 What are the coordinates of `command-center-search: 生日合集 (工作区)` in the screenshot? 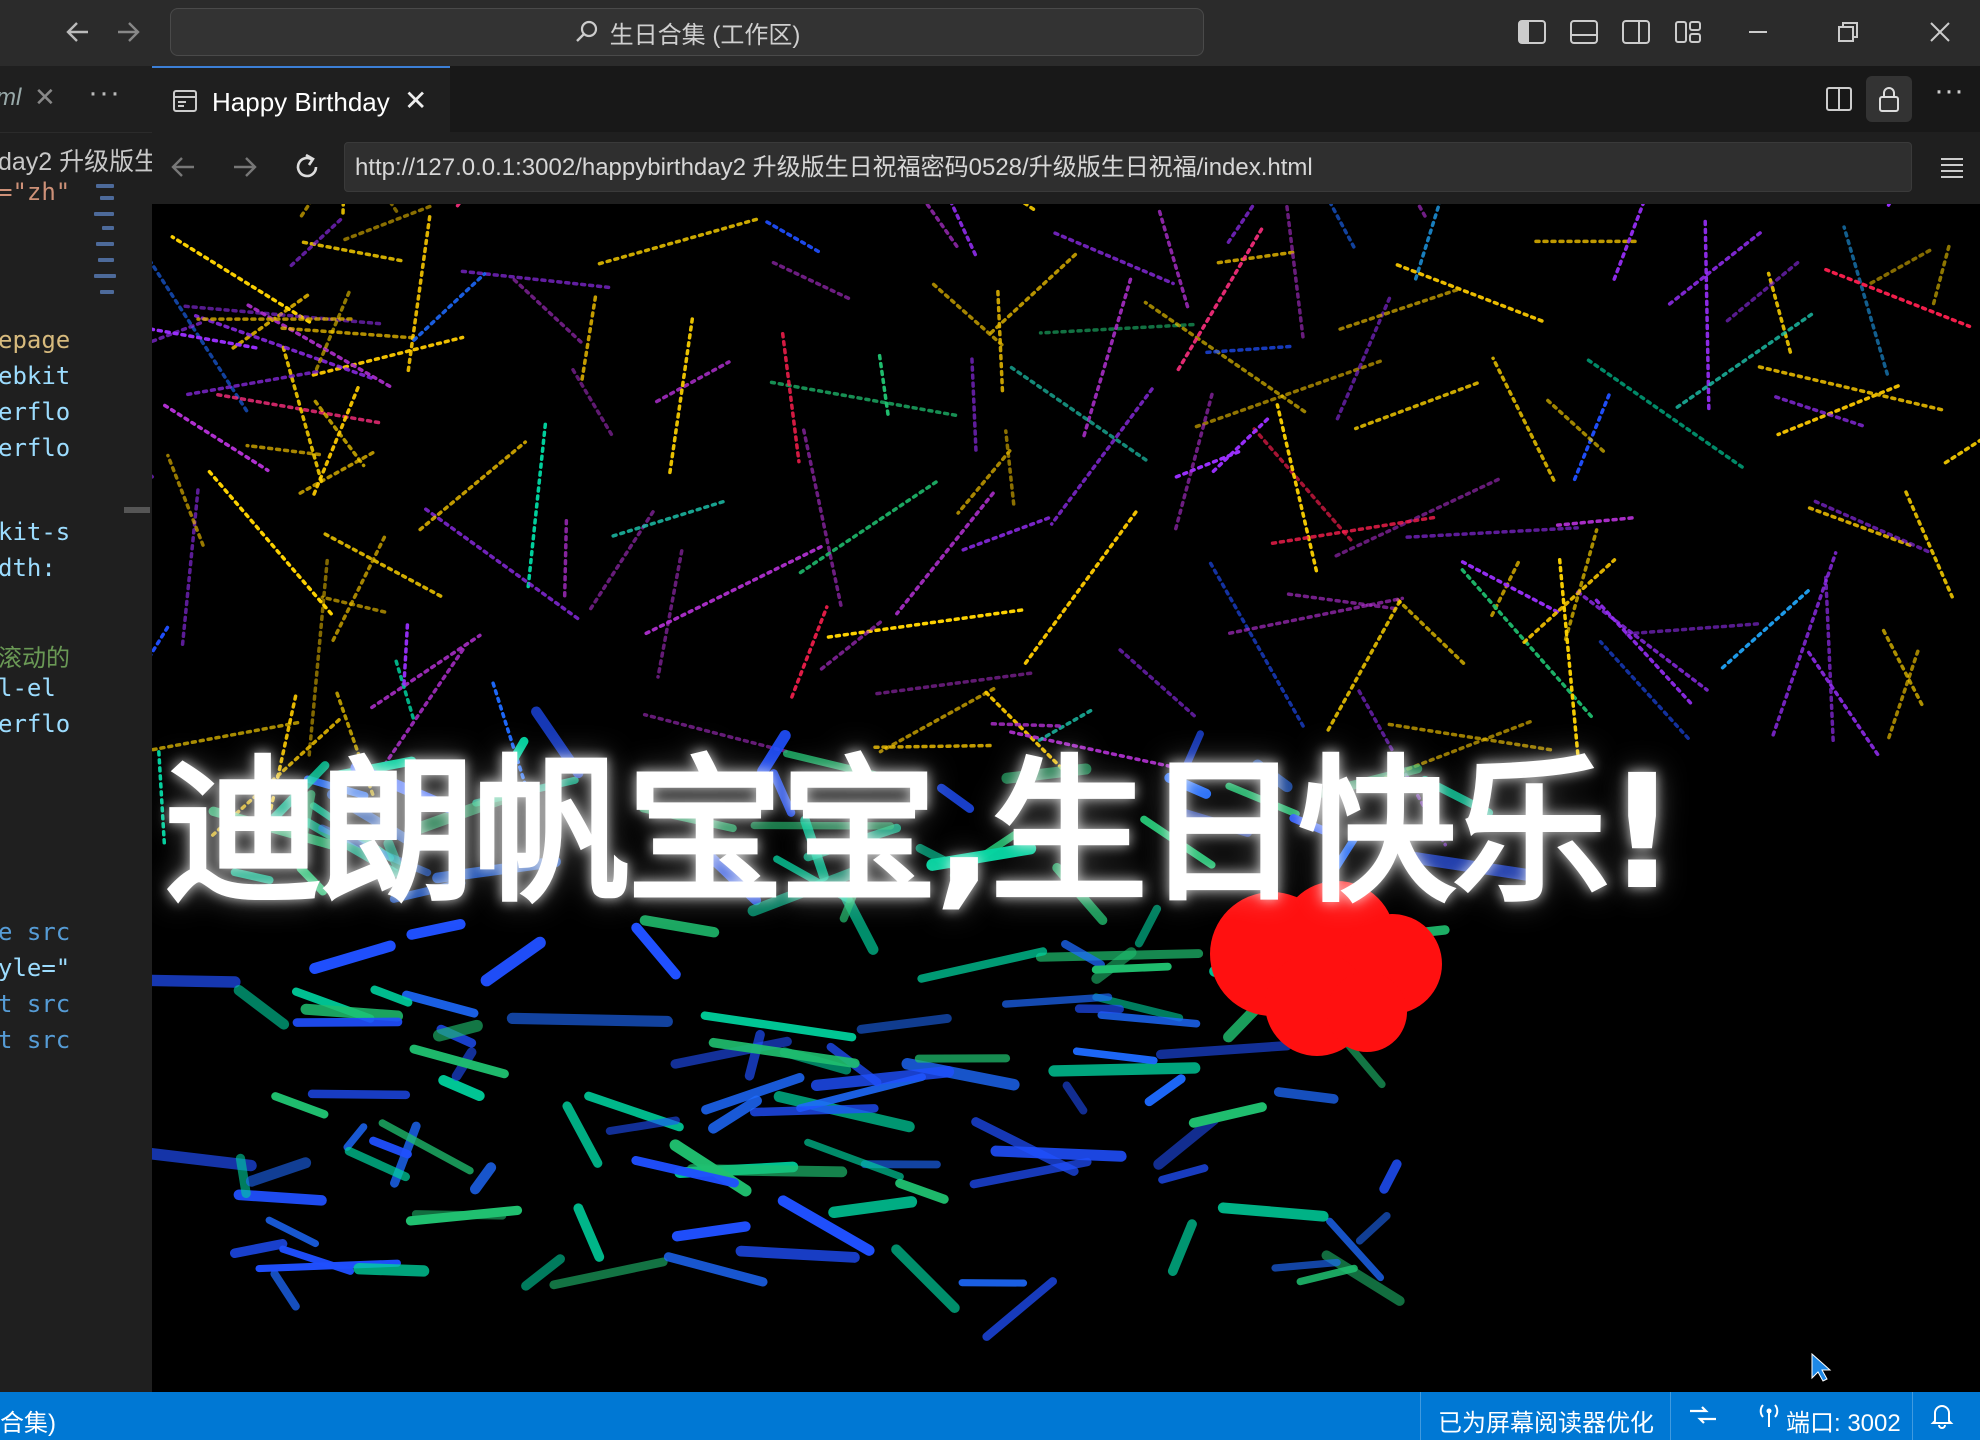 It's located at (687, 32).